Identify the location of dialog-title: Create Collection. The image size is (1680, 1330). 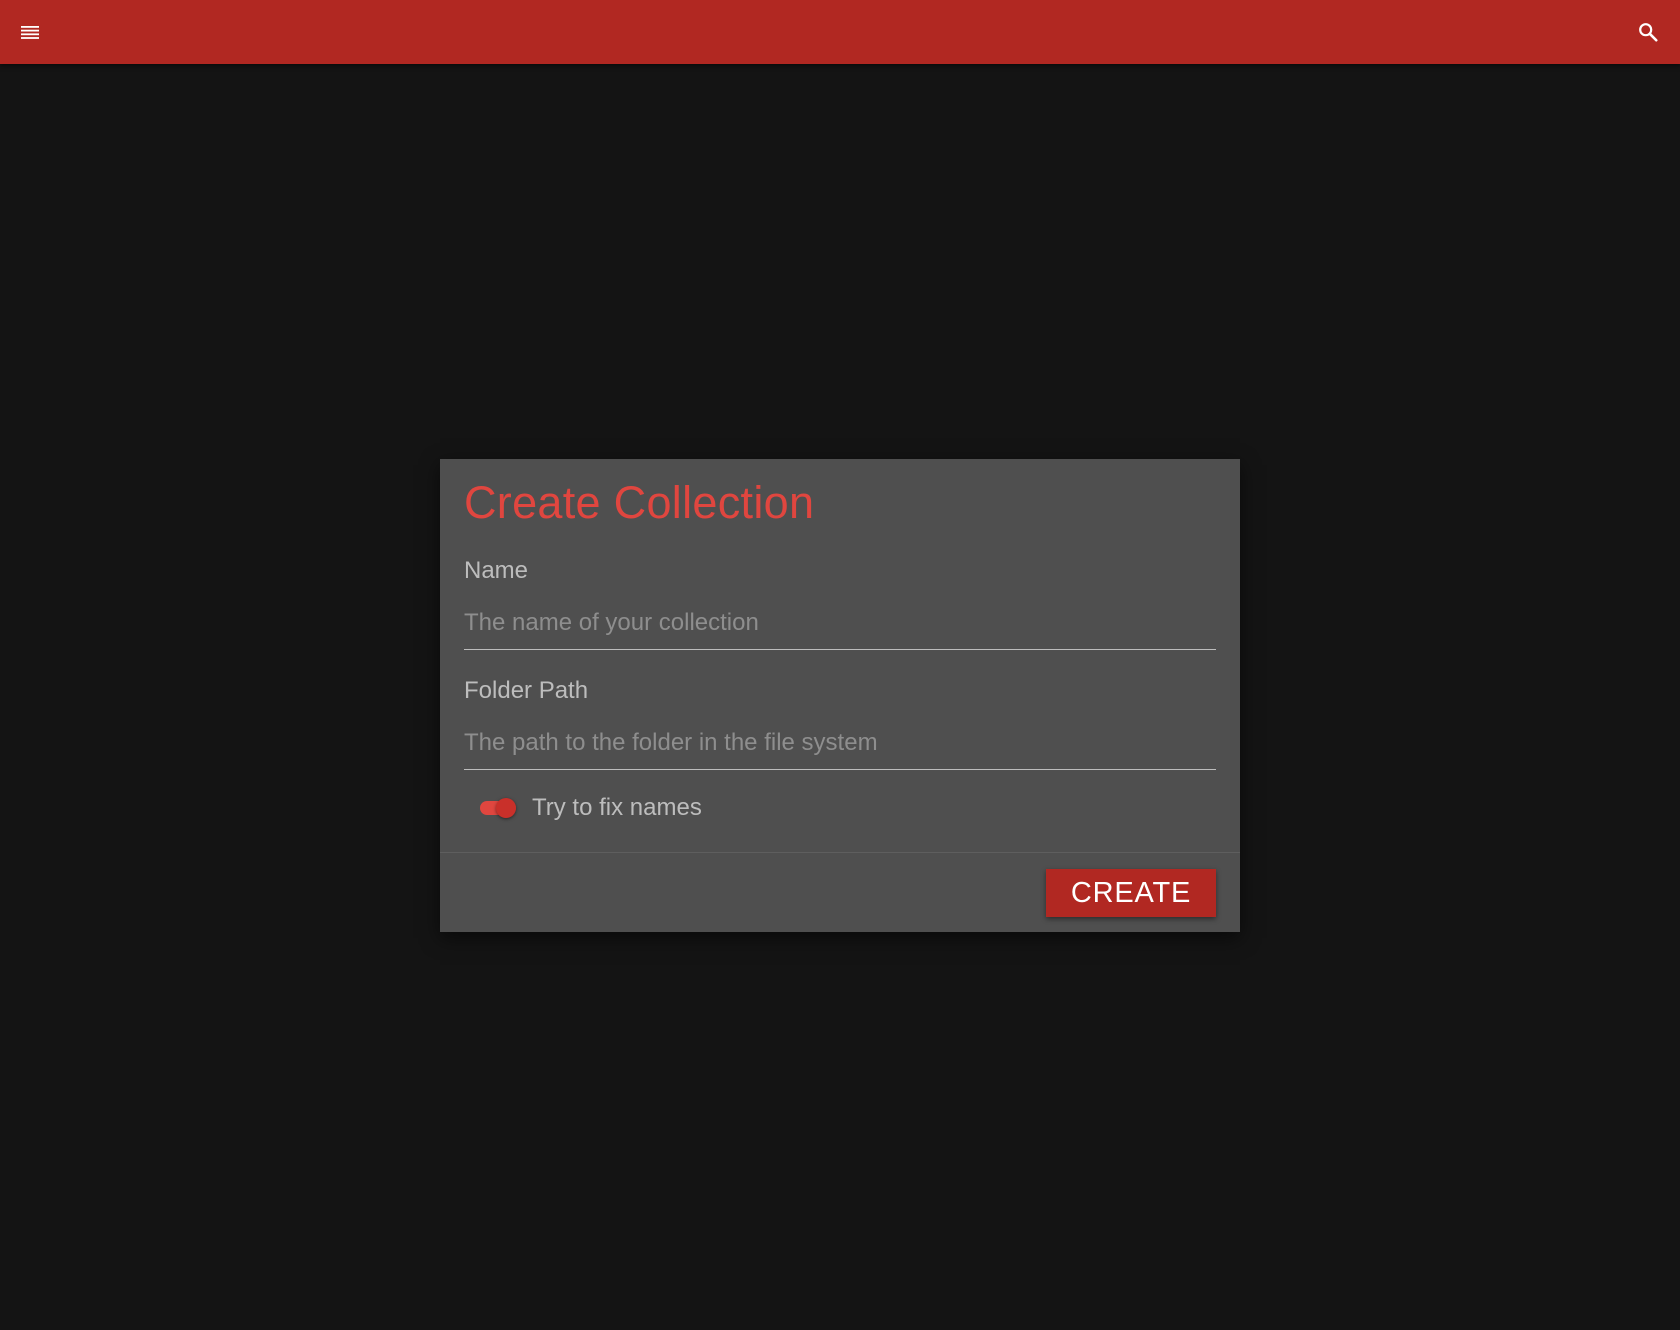
(639, 502).